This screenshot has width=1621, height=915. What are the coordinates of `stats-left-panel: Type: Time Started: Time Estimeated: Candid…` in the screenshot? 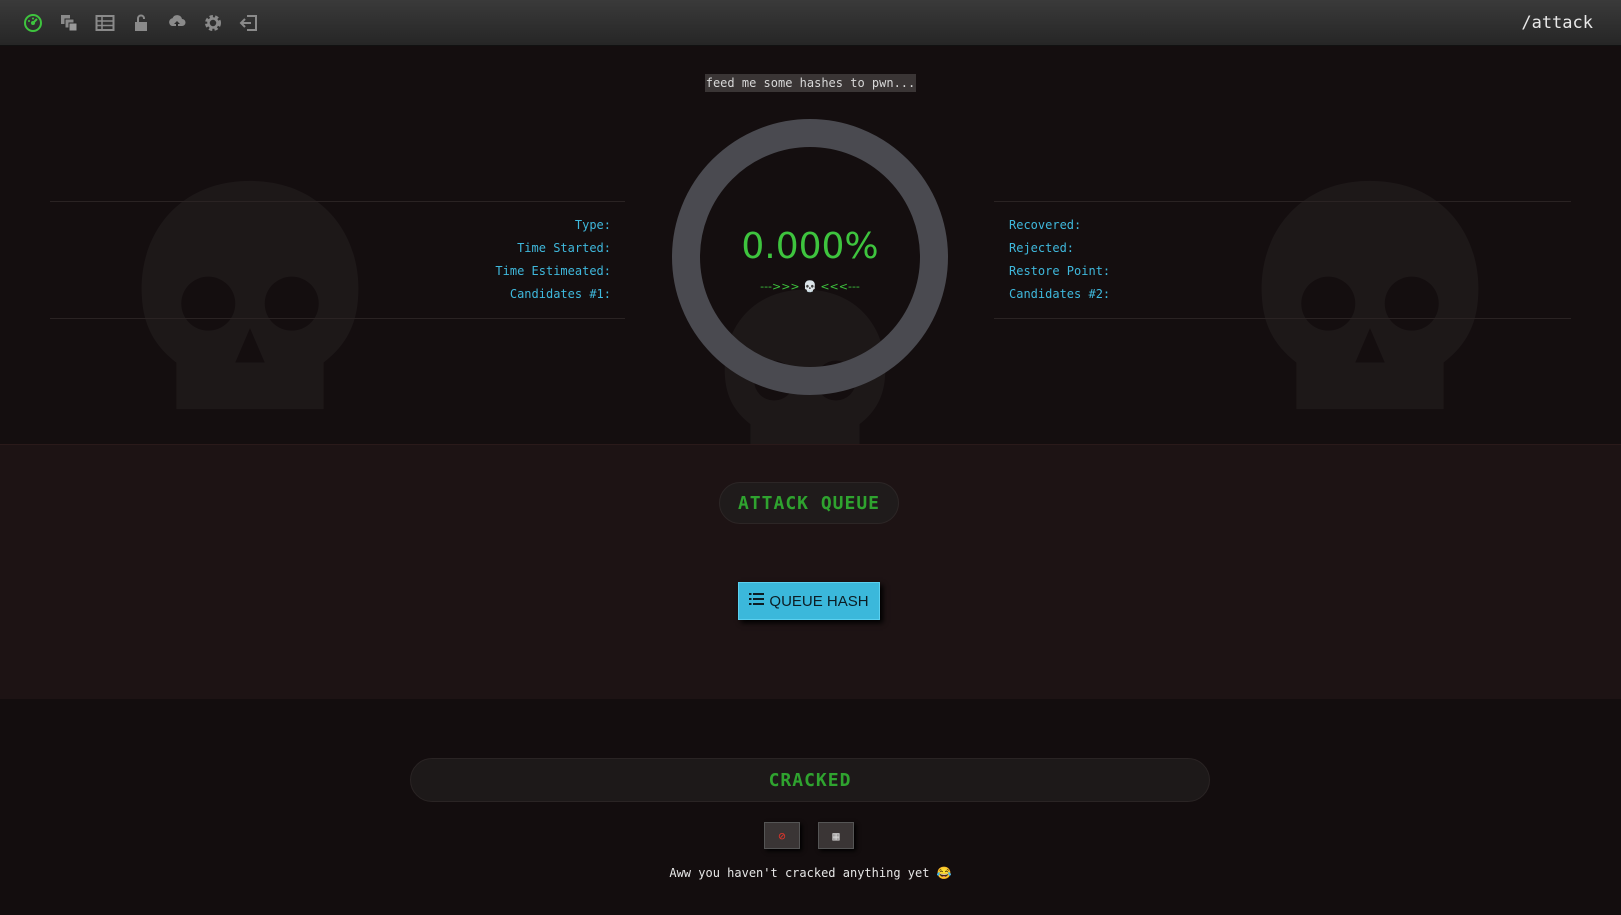 It's located at (337, 260).